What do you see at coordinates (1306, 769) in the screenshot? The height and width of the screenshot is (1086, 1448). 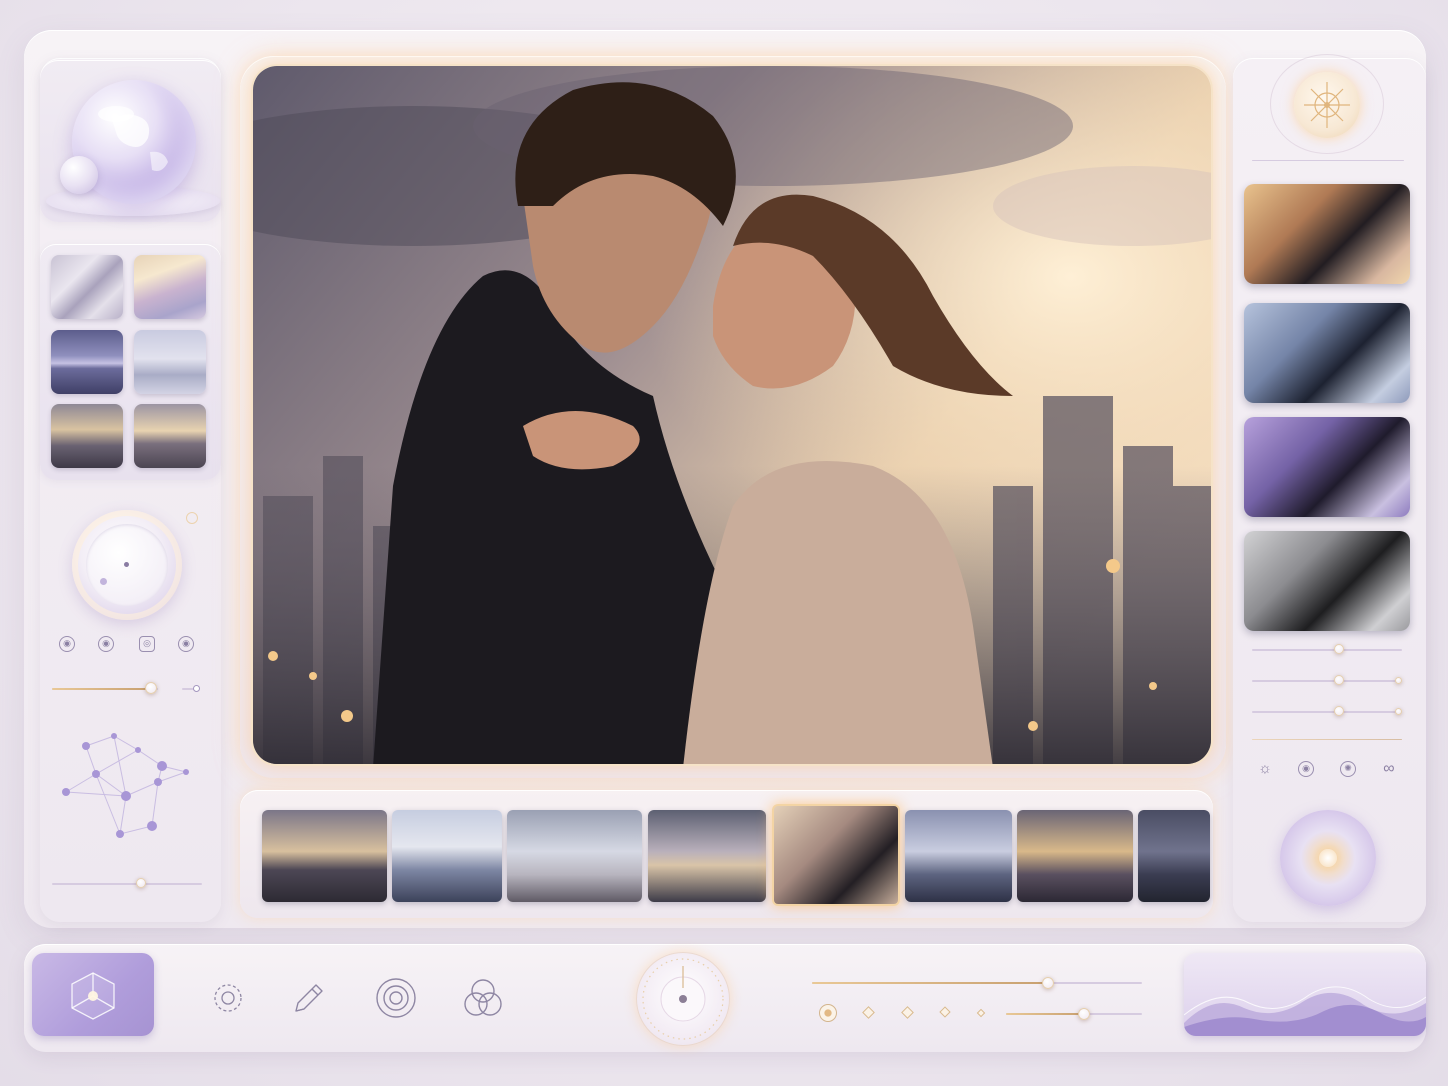 I see `target-icon-right: ◉` at bounding box center [1306, 769].